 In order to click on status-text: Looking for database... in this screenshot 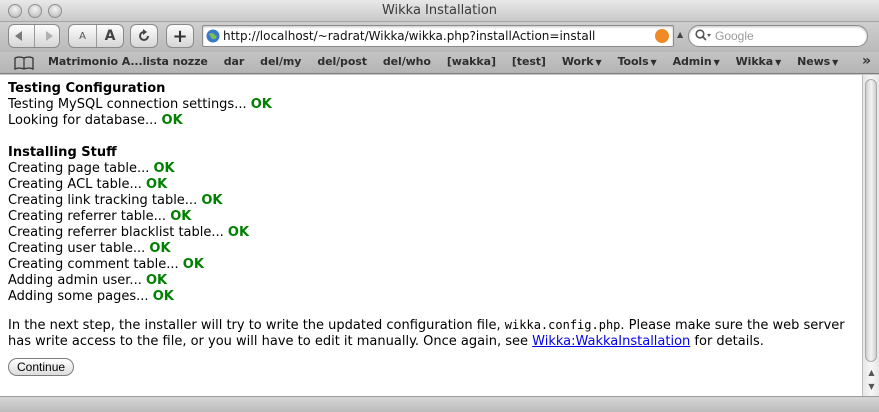, I will do `click(83, 120)`.